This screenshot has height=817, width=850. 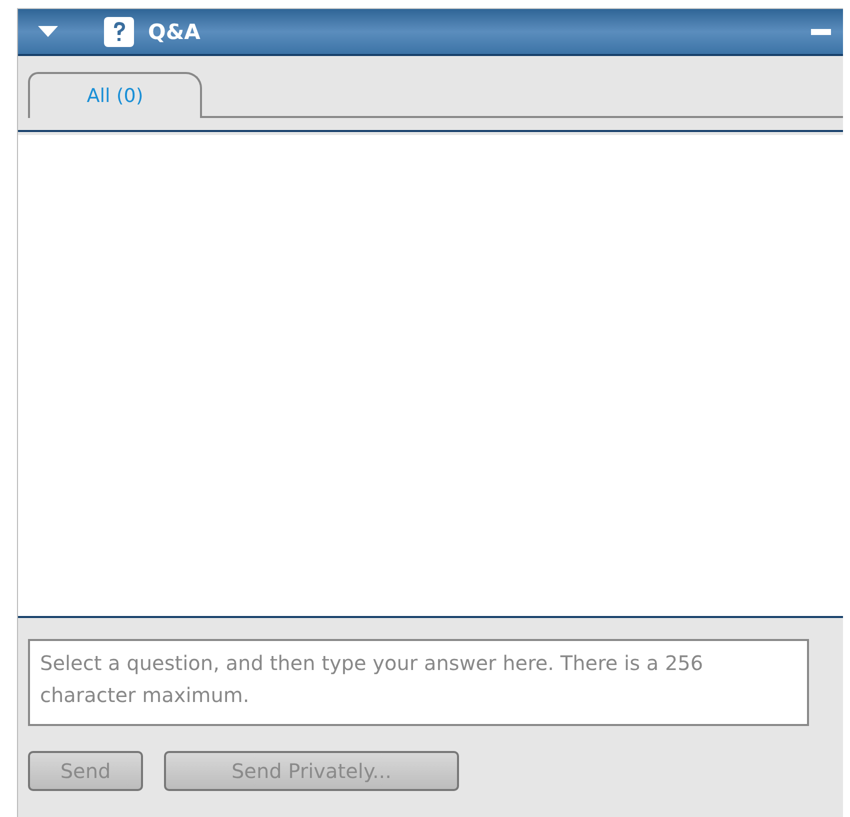 I want to click on collapse-icon, so click(x=48, y=31).